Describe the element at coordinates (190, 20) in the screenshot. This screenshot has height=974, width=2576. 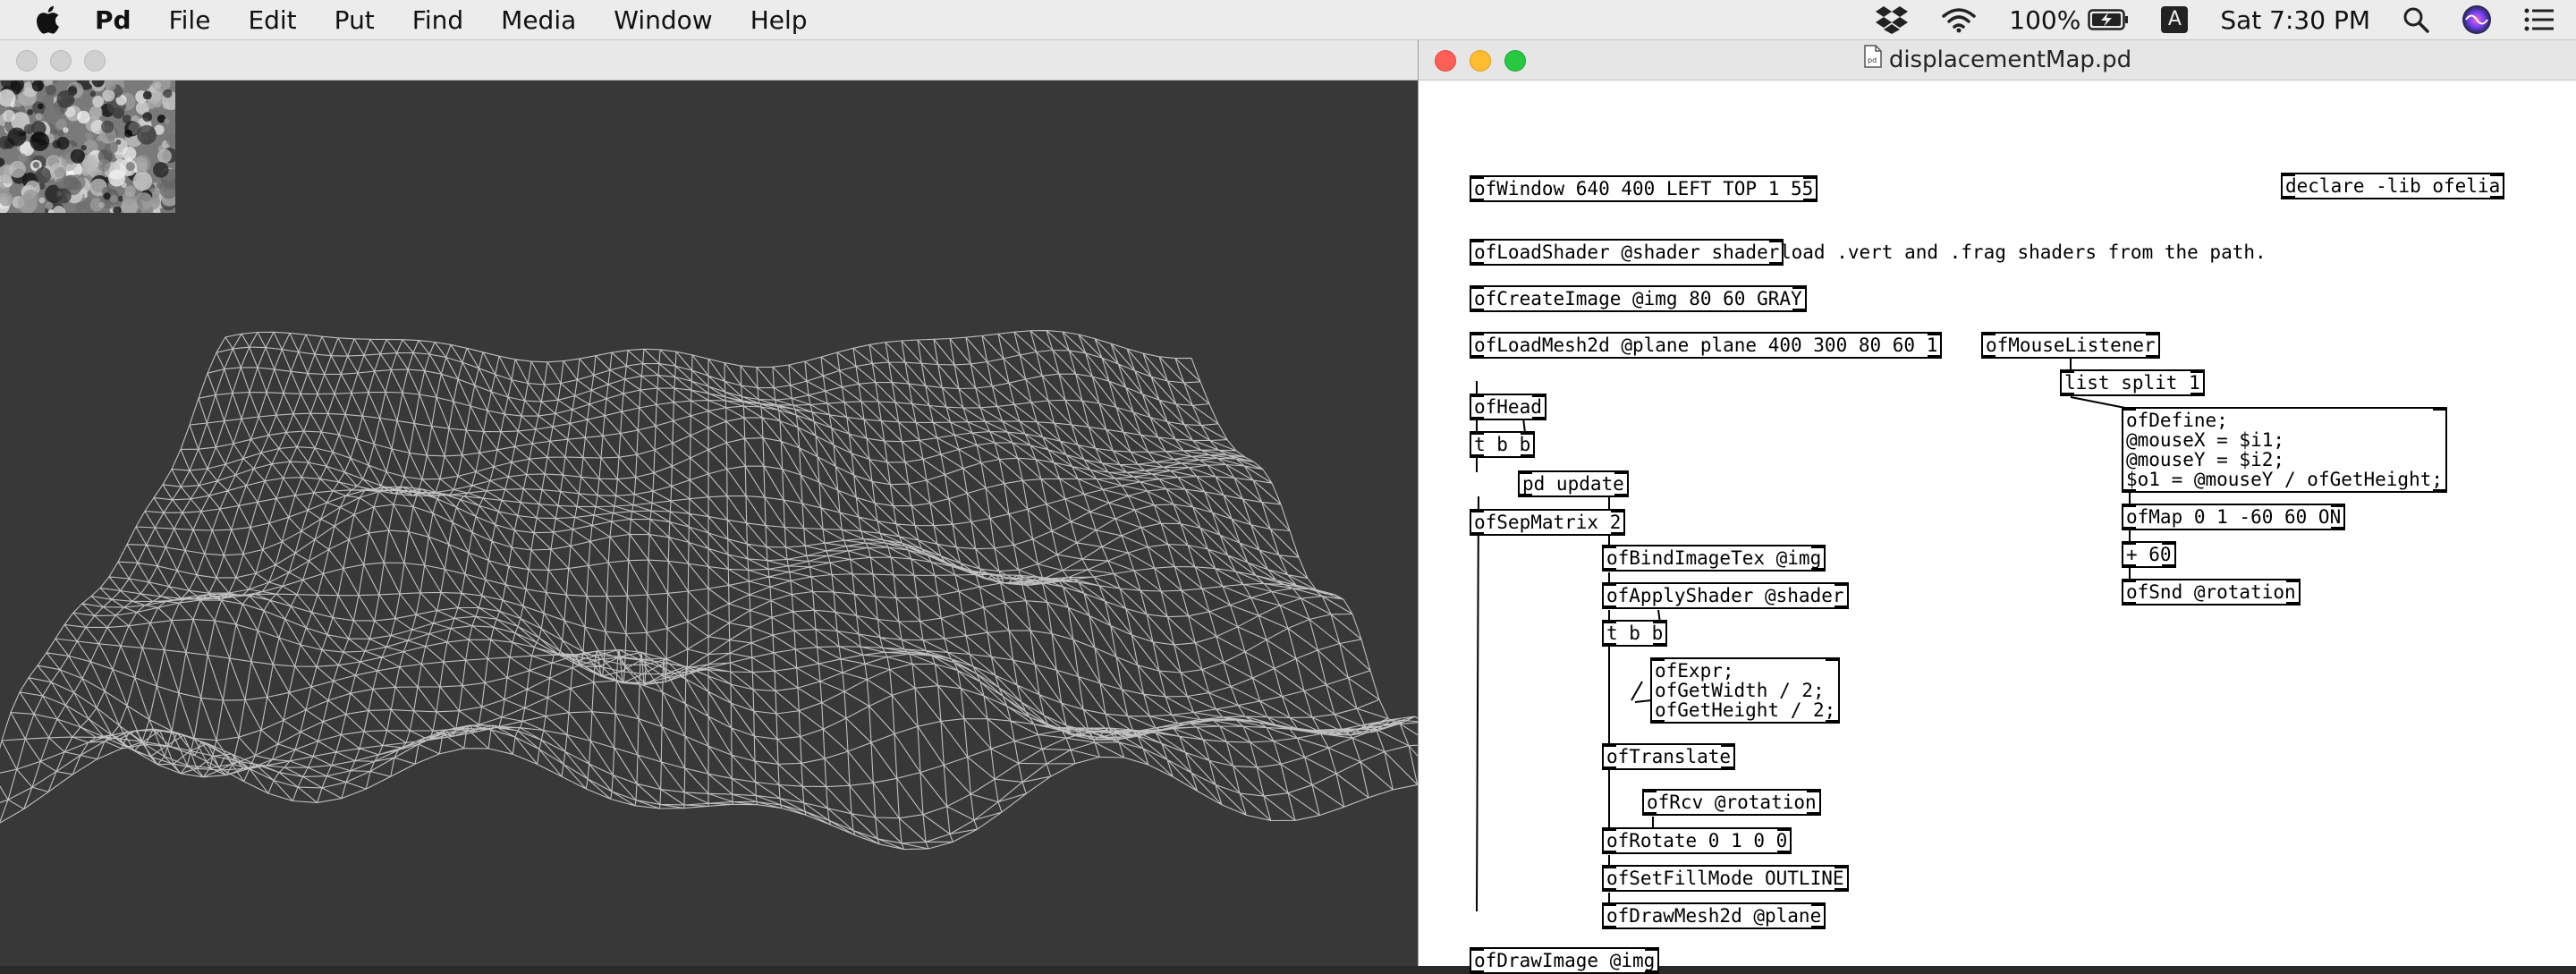
I see `menu-file: File` at that location.